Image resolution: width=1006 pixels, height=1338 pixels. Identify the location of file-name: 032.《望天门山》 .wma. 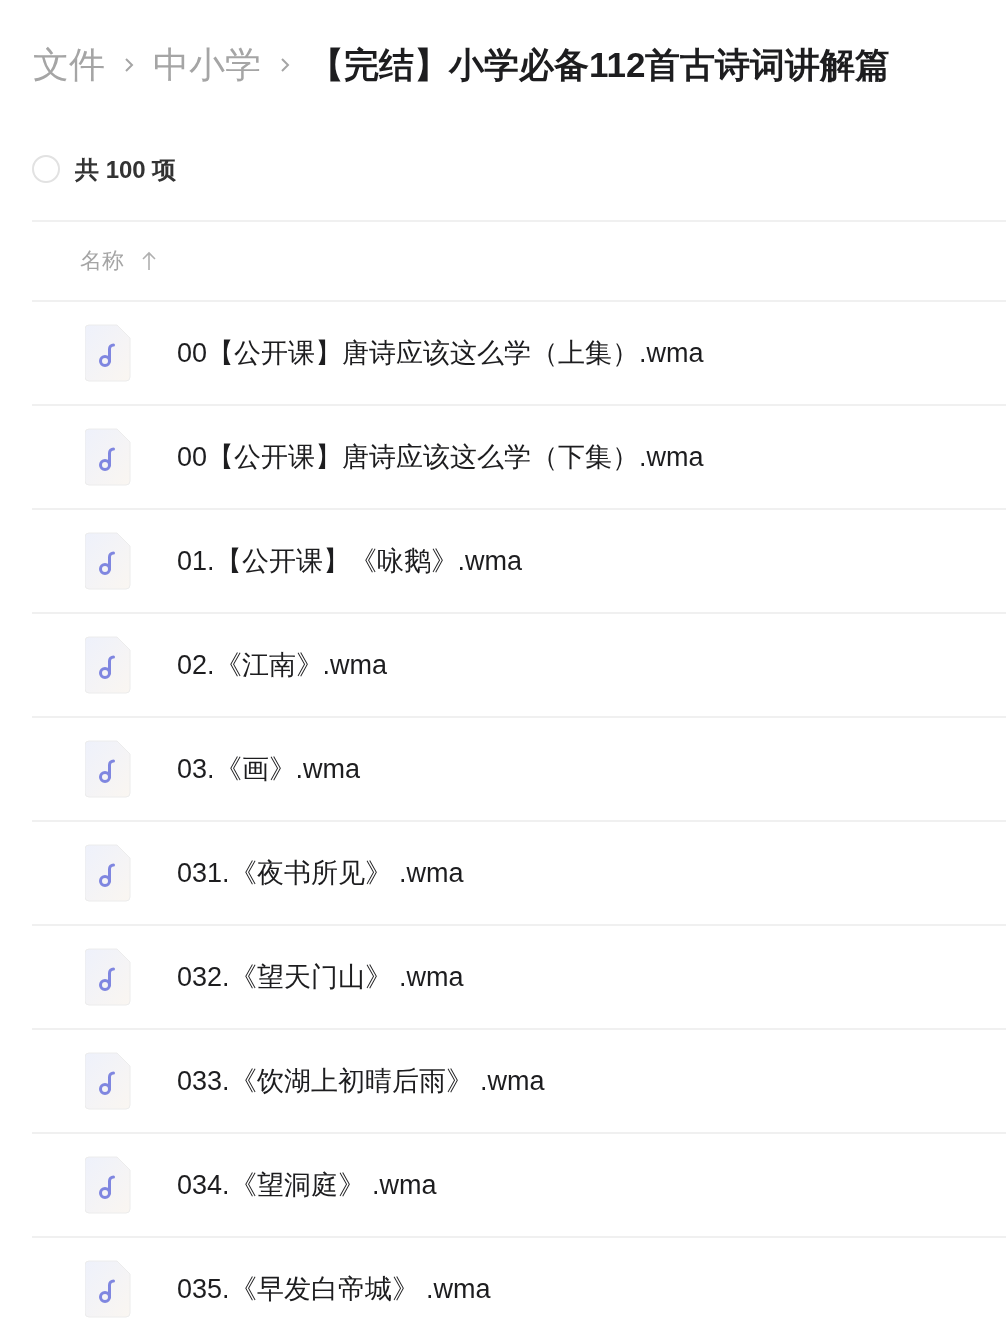
(320, 977).